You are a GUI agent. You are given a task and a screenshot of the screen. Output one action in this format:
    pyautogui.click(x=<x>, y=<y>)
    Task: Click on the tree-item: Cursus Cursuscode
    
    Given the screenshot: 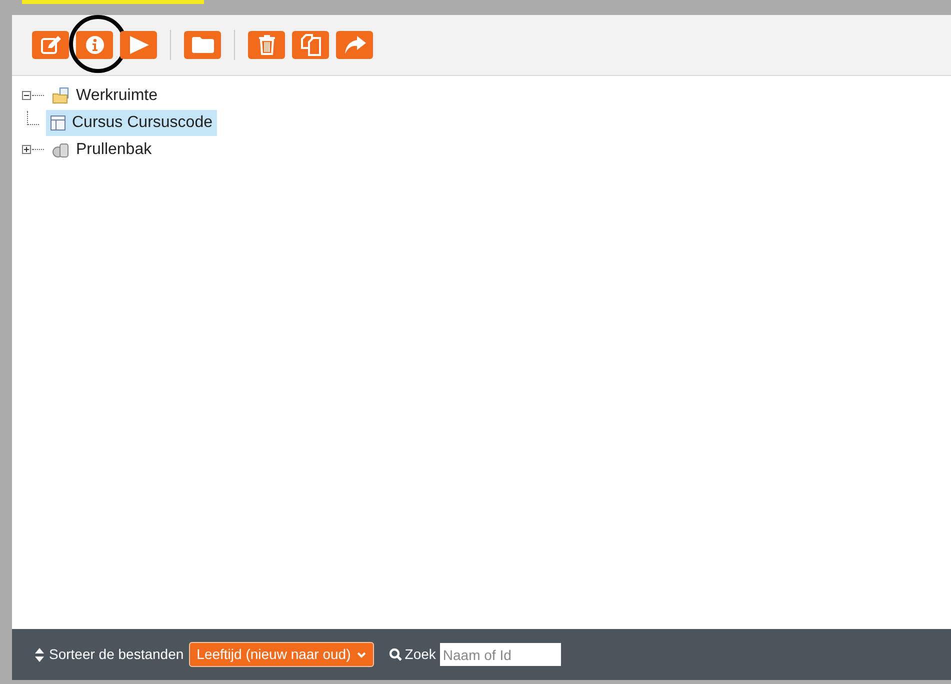 What is the action you would take?
    pyautogui.click(x=131, y=123)
    